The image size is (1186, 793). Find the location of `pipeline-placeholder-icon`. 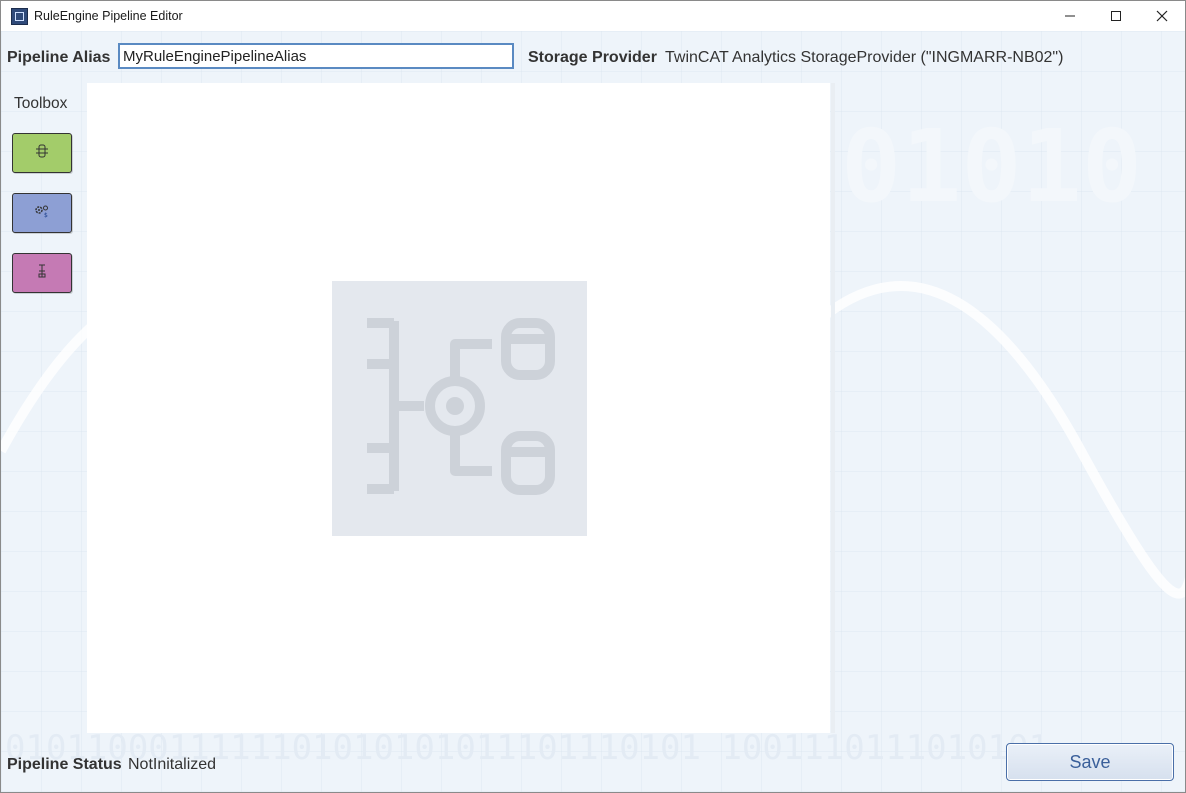

pipeline-placeholder-icon is located at coordinates (459, 408).